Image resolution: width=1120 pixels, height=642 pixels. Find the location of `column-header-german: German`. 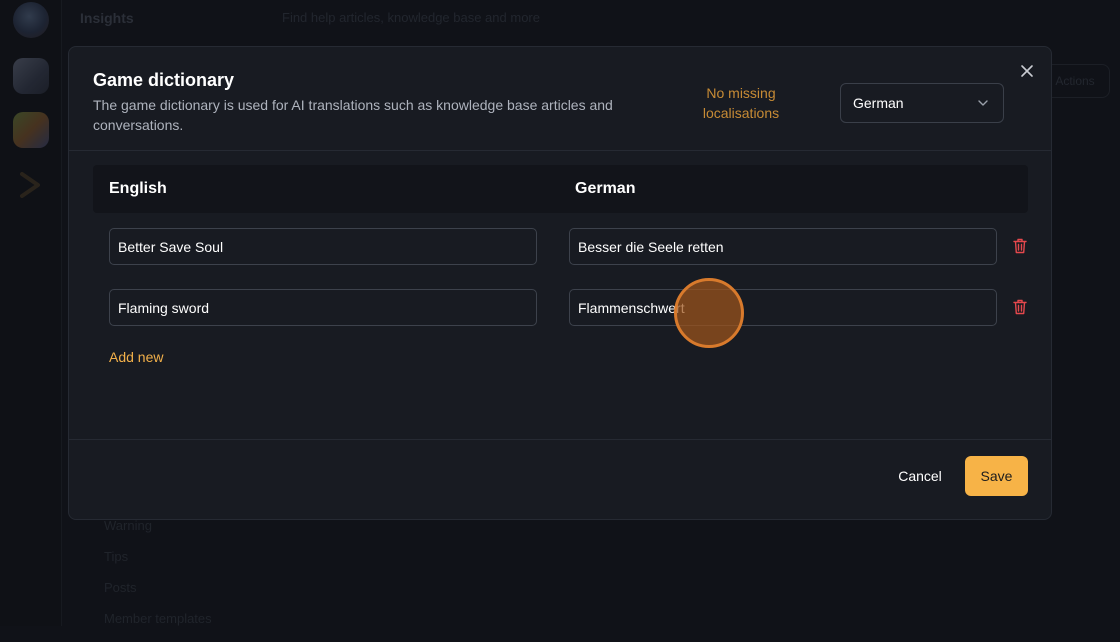

column-header-german: German is located at coordinates (605, 188).